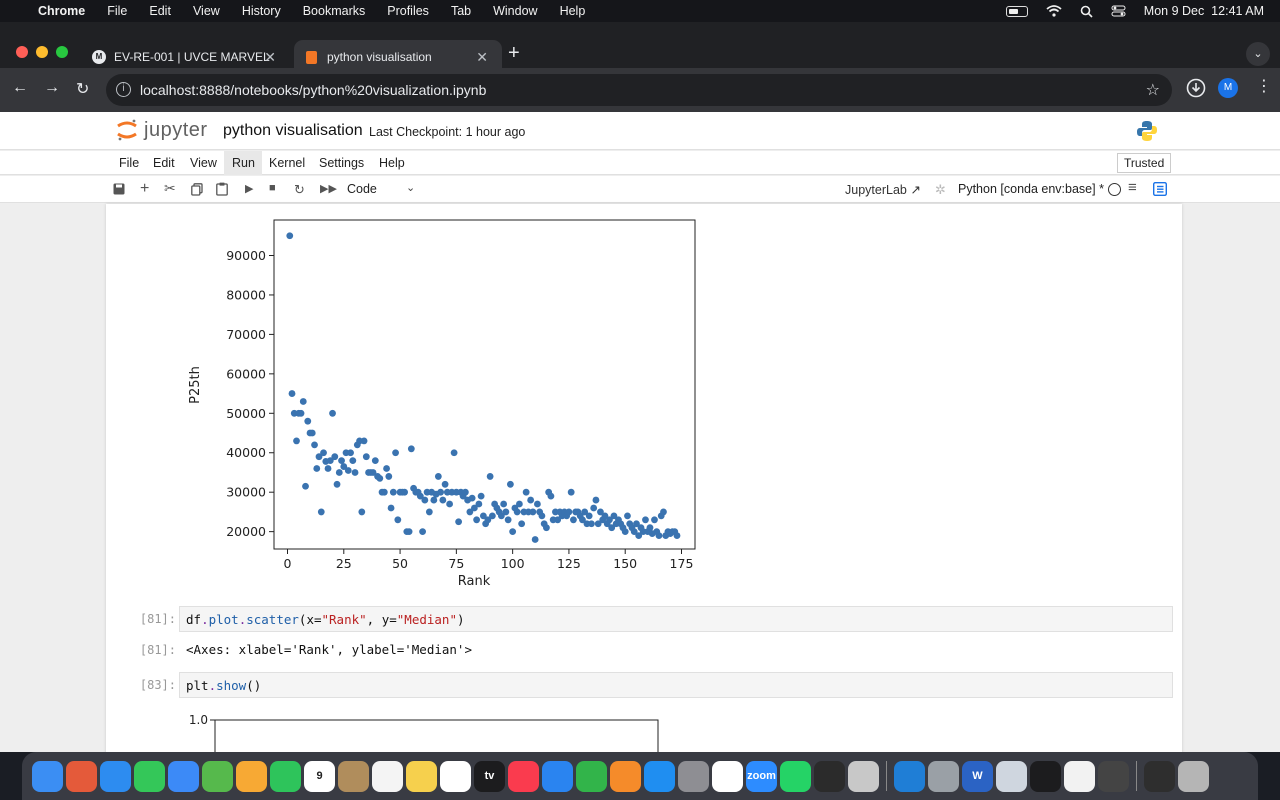 This screenshot has width=1280, height=800. I want to click on interrupt-kernel-icon: ■, so click(272, 188).